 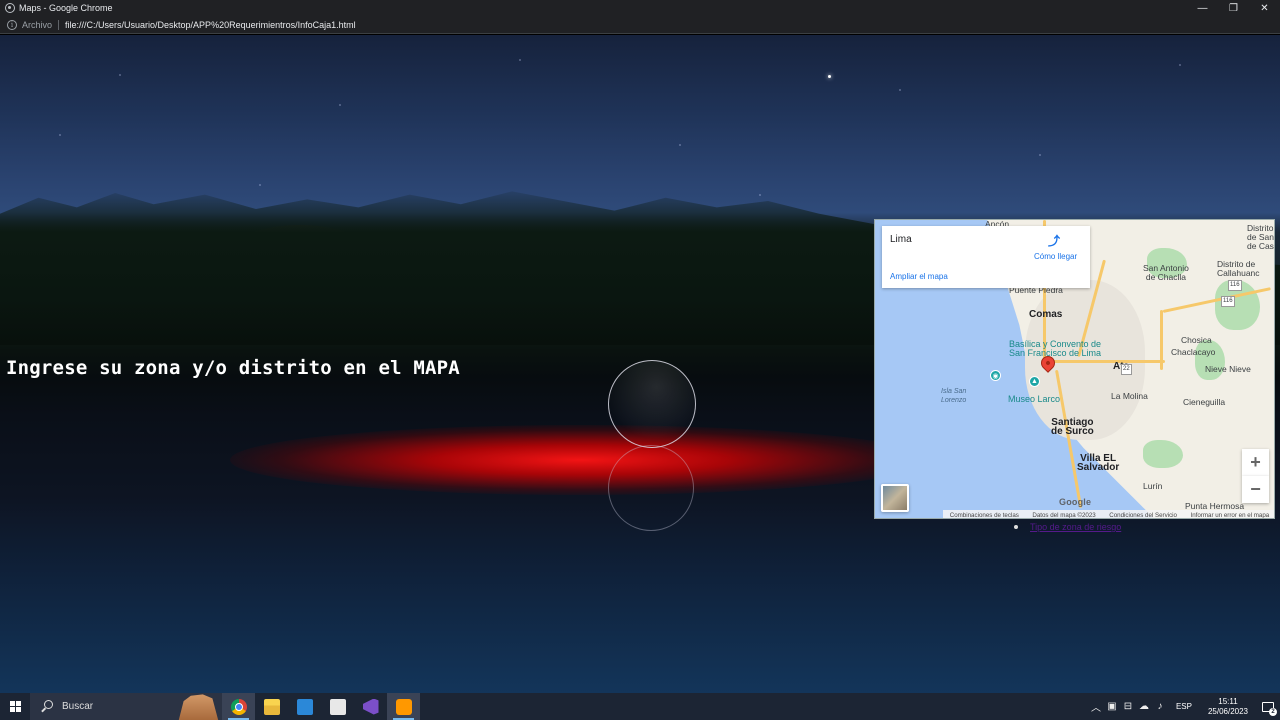 What do you see at coordinates (1160, 706) in the screenshot?
I see `volume-icon: ♪` at bounding box center [1160, 706].